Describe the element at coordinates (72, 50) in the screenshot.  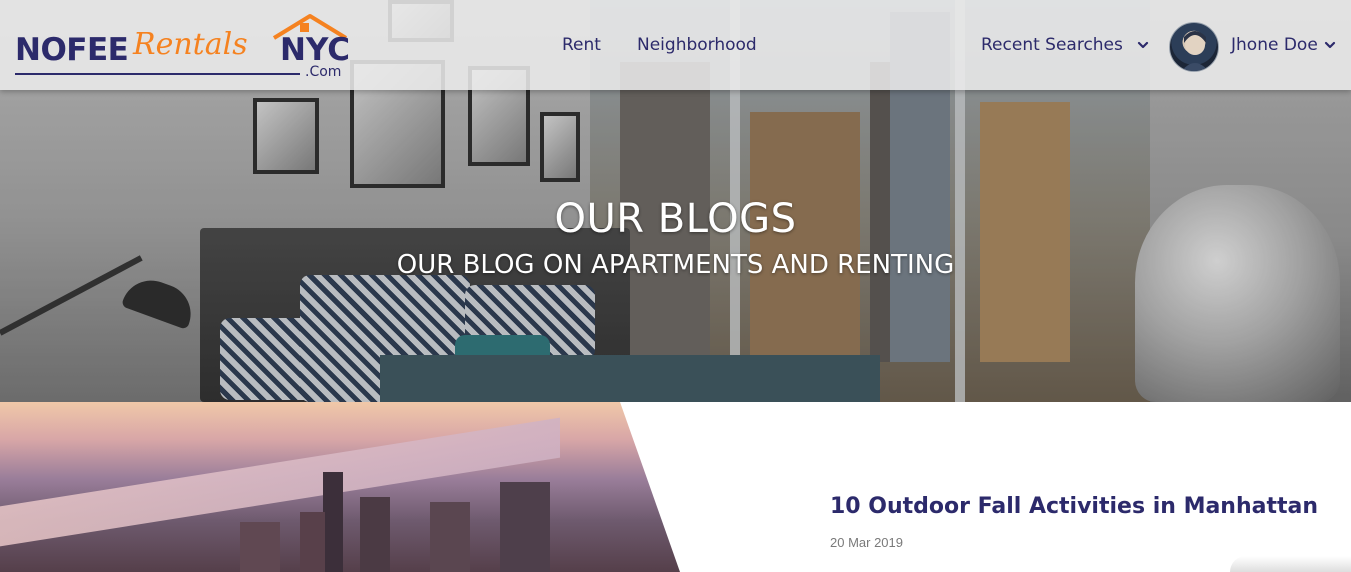
I see `logo-nofee-text: NOFEE` at that location.